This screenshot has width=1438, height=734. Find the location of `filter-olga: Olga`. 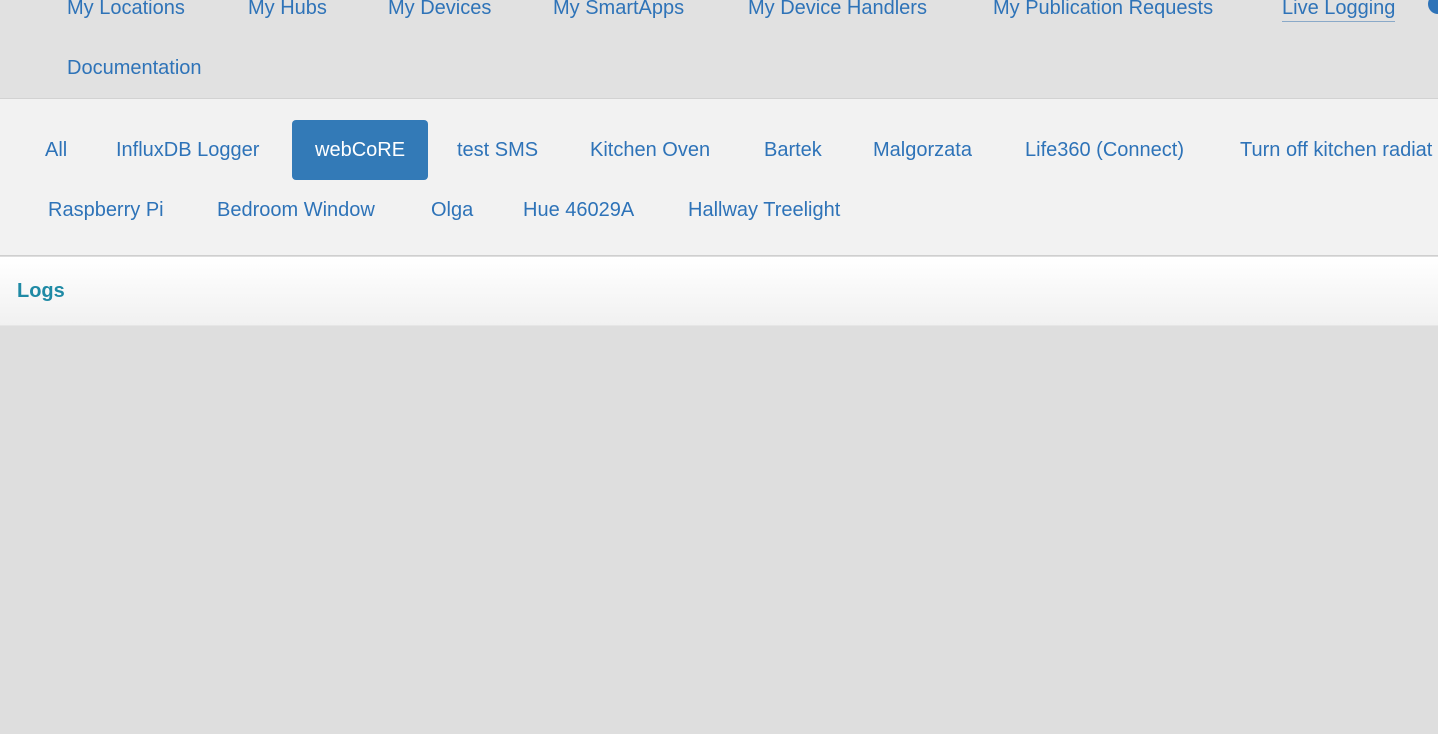

filter-olga: Olga is located at coordinates (452, 210).